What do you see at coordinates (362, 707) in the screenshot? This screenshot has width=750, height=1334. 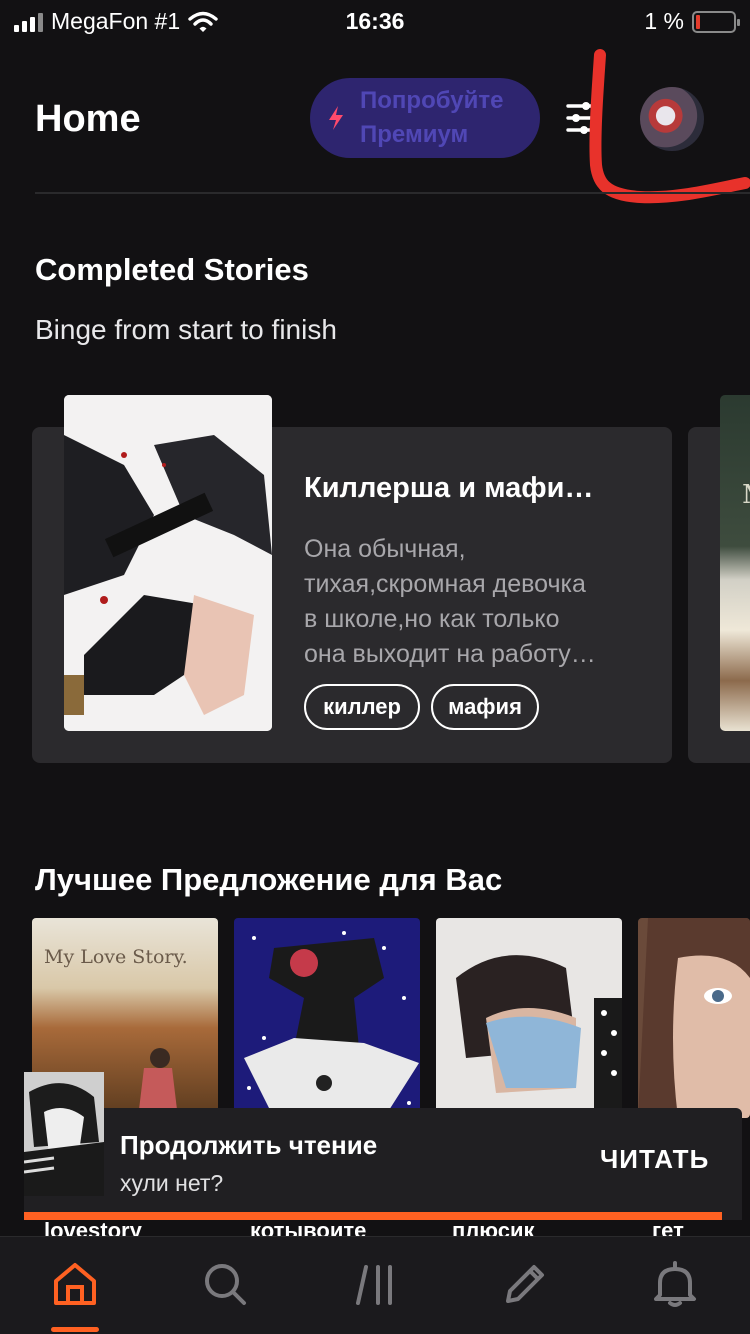 I see `tag-killer: киллер` at bounding box center [362, 707].